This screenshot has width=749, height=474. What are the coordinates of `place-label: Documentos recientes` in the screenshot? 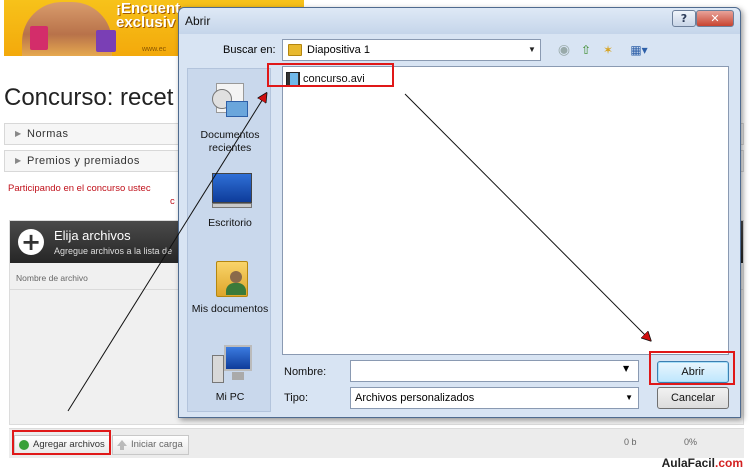 It's located at (230, 141).